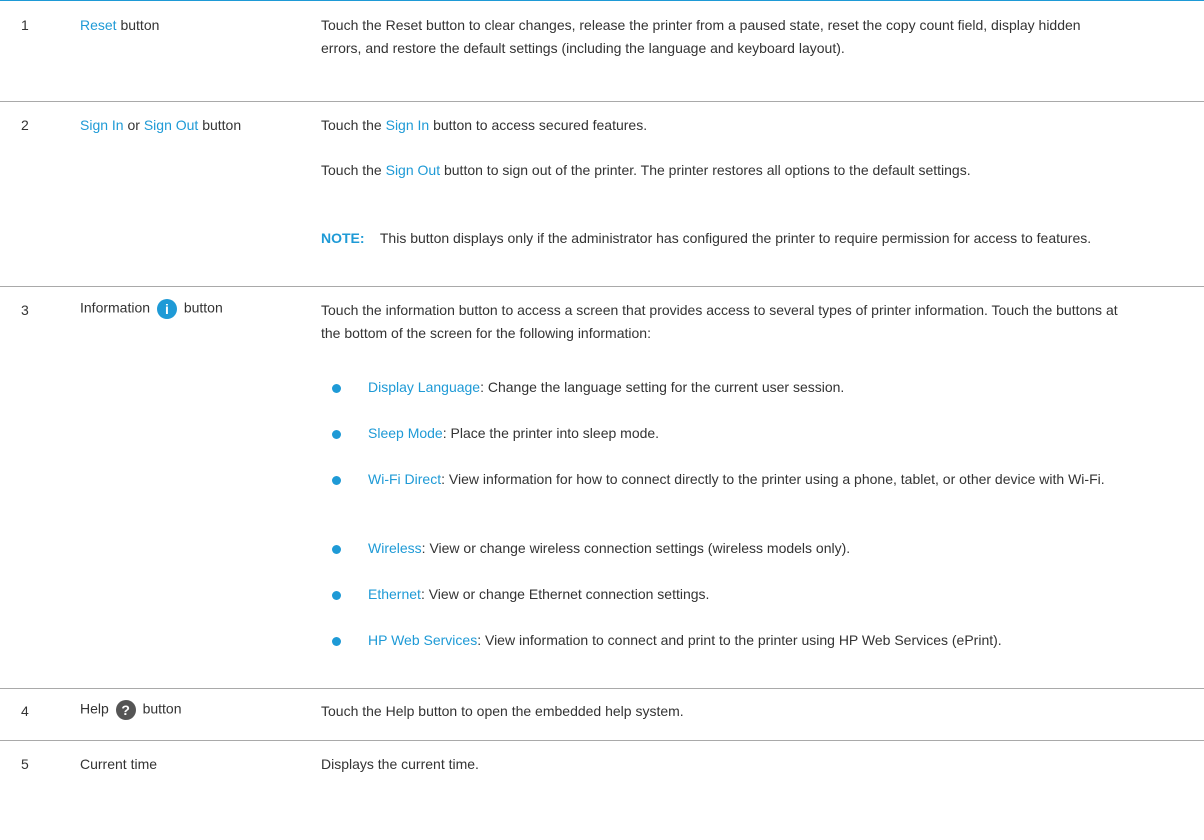  Describe the element at coordinates (94, 708) in the screenshot. I see `label-prefix: Help` at that location.